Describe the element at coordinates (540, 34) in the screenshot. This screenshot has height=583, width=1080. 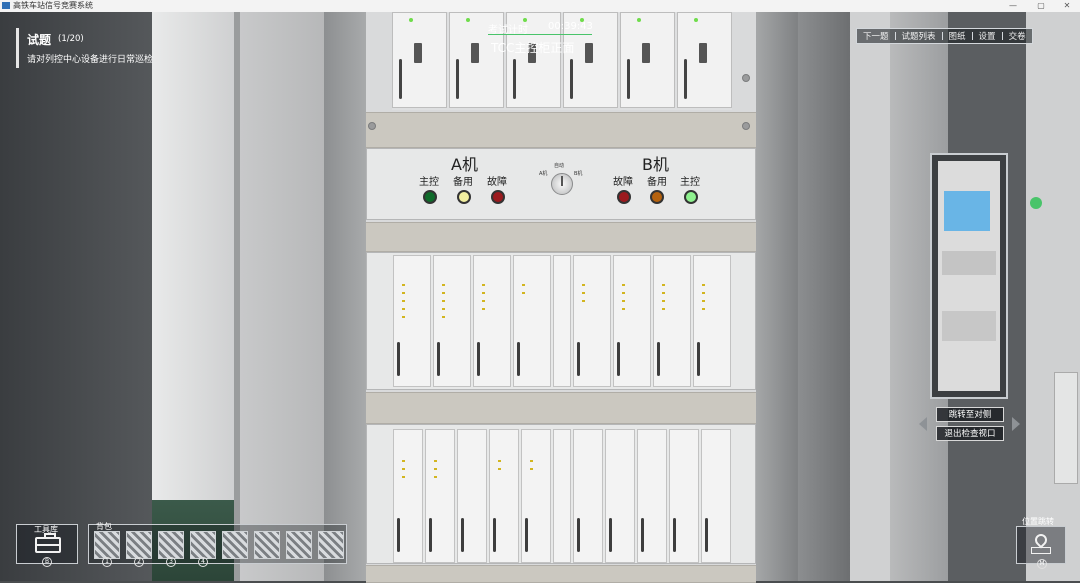
I see `timer-underline` at that location.